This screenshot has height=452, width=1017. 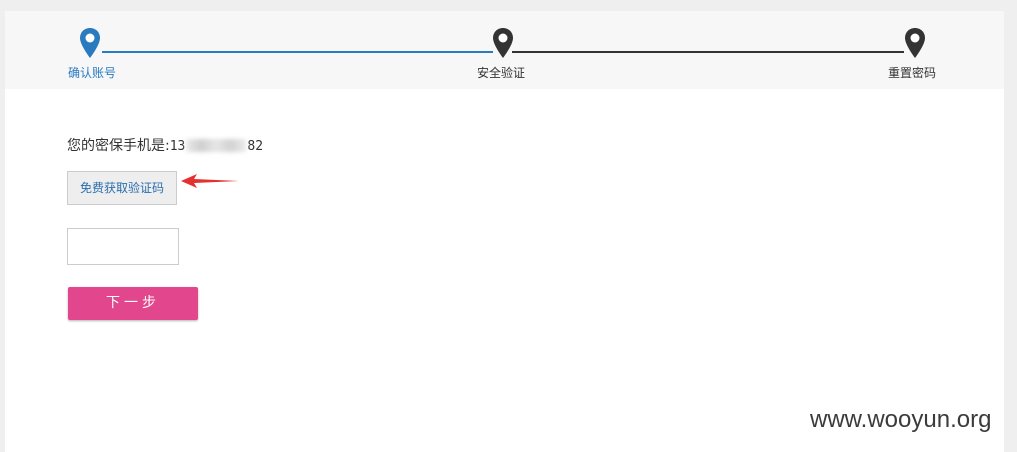 What do you see at coordinates (901, 419) in the screenshot?
I see `watermark: www.wooyun.org` at bounding box center [901, 419].